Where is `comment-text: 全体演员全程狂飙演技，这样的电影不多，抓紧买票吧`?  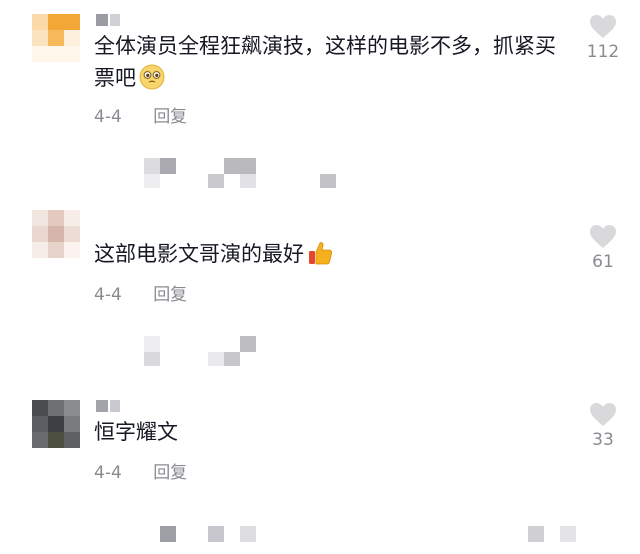 comment-text: 全体演员全程狂飙演技，这样的电影不多，抓紧买票吧 is located at coordinates (325, 62).